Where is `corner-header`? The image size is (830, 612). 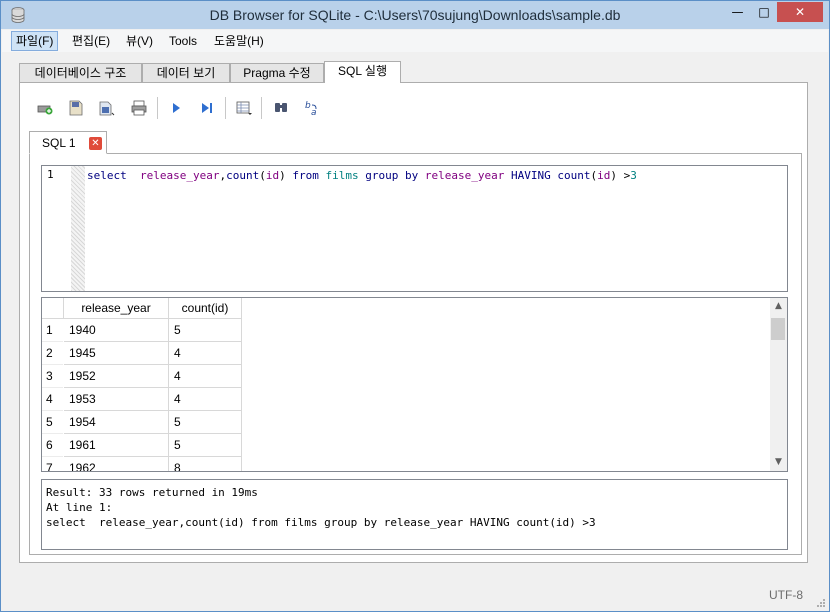
corner-header is located at coordinates (53, 308).